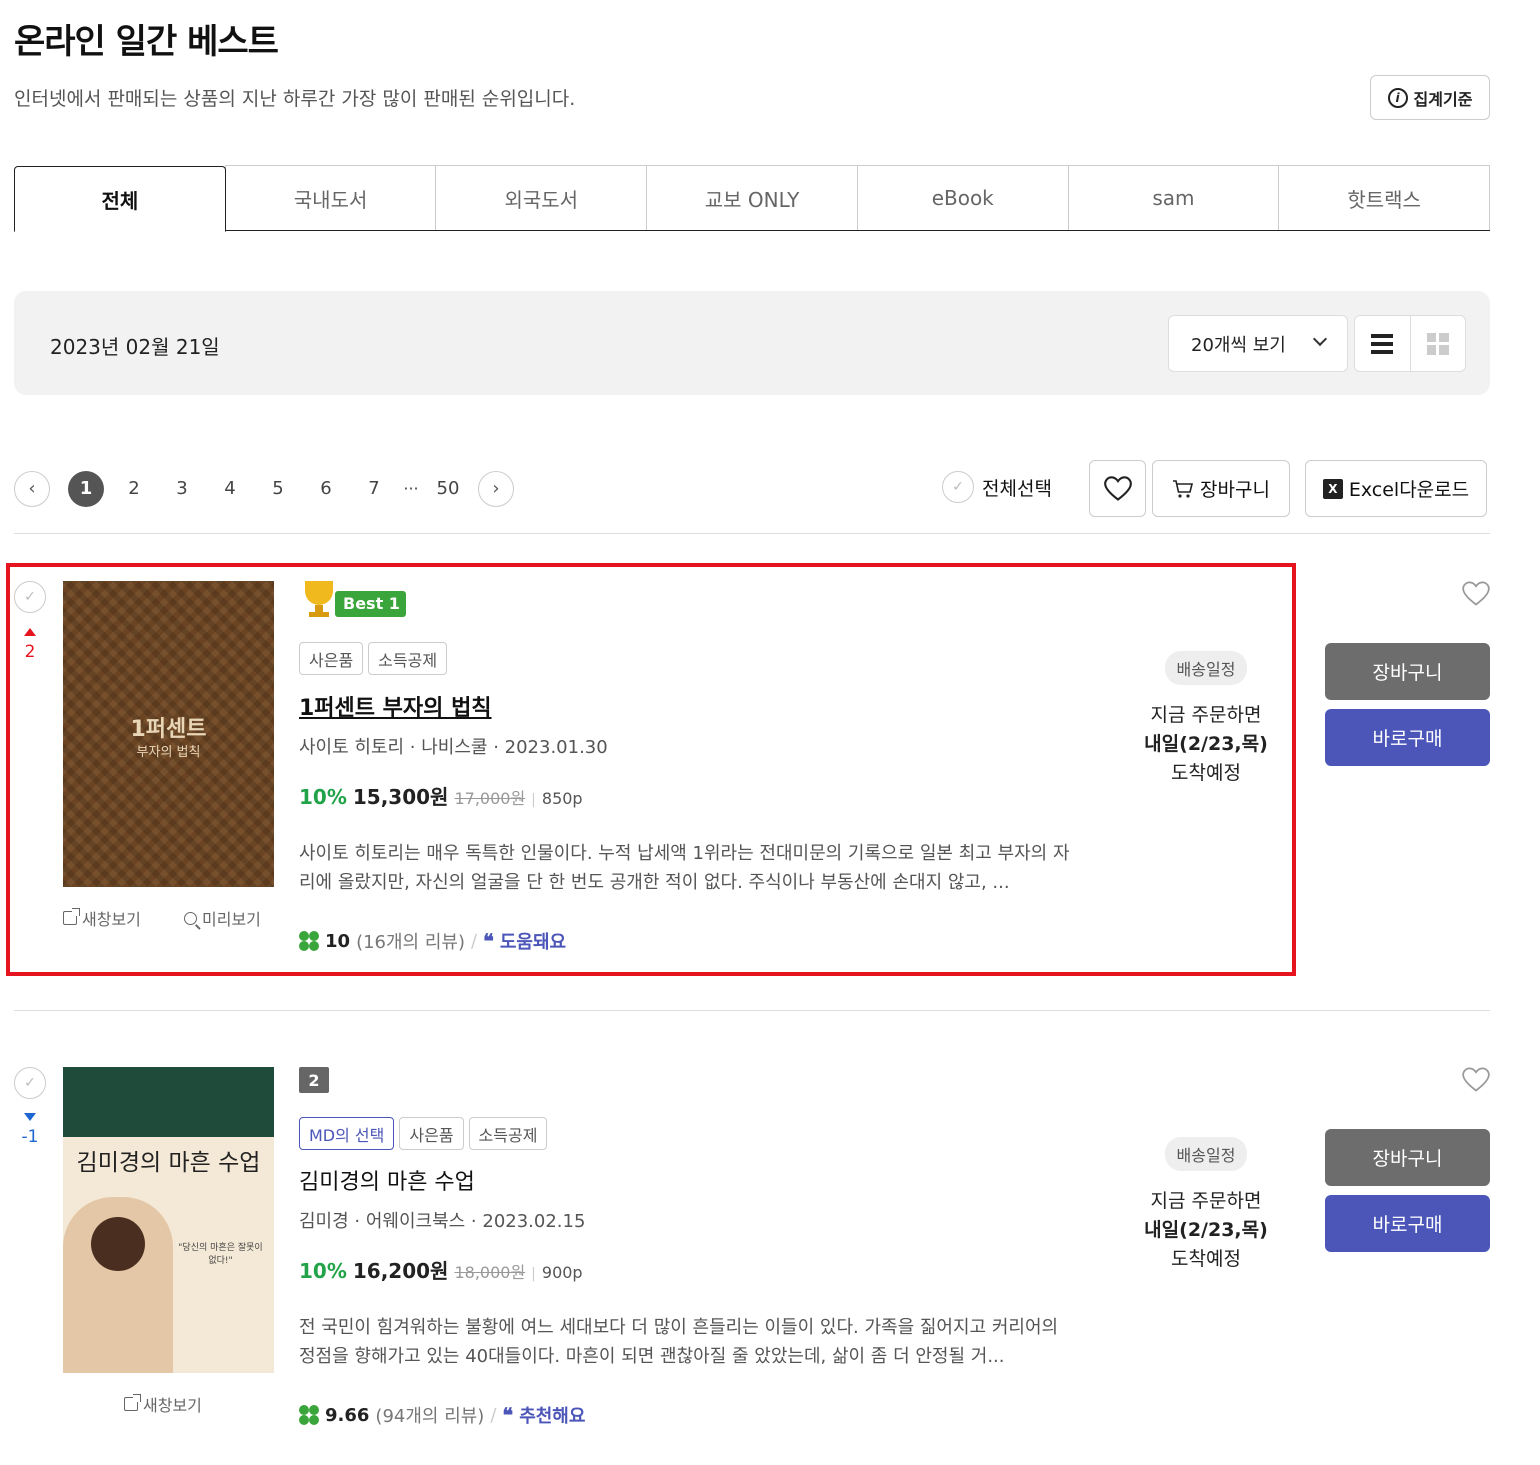 The height and width of the screenshot is (1465, 1540). Describe the element at coordinates (146, 42) in the screenshot. I see `page-title: 온라인 일간 베스트` at that location.